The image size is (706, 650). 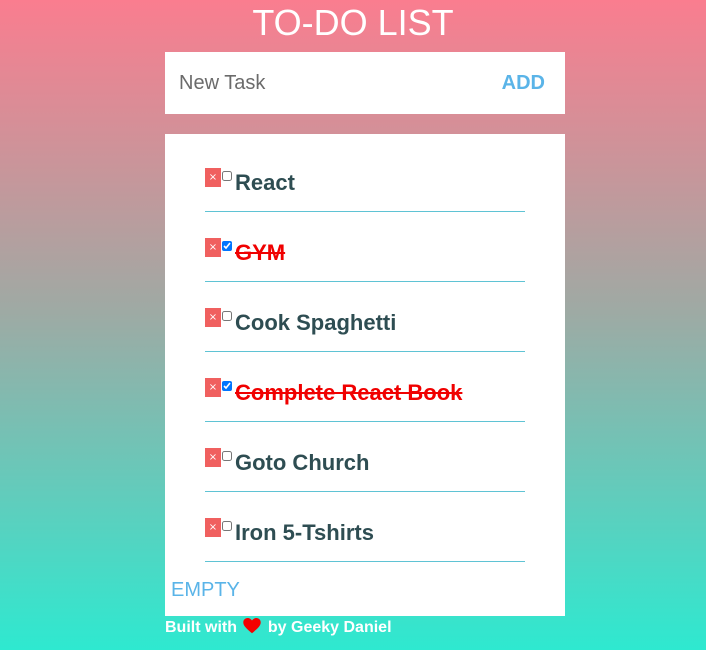 I want to click on task-text: React, so click(x=265, y=182).